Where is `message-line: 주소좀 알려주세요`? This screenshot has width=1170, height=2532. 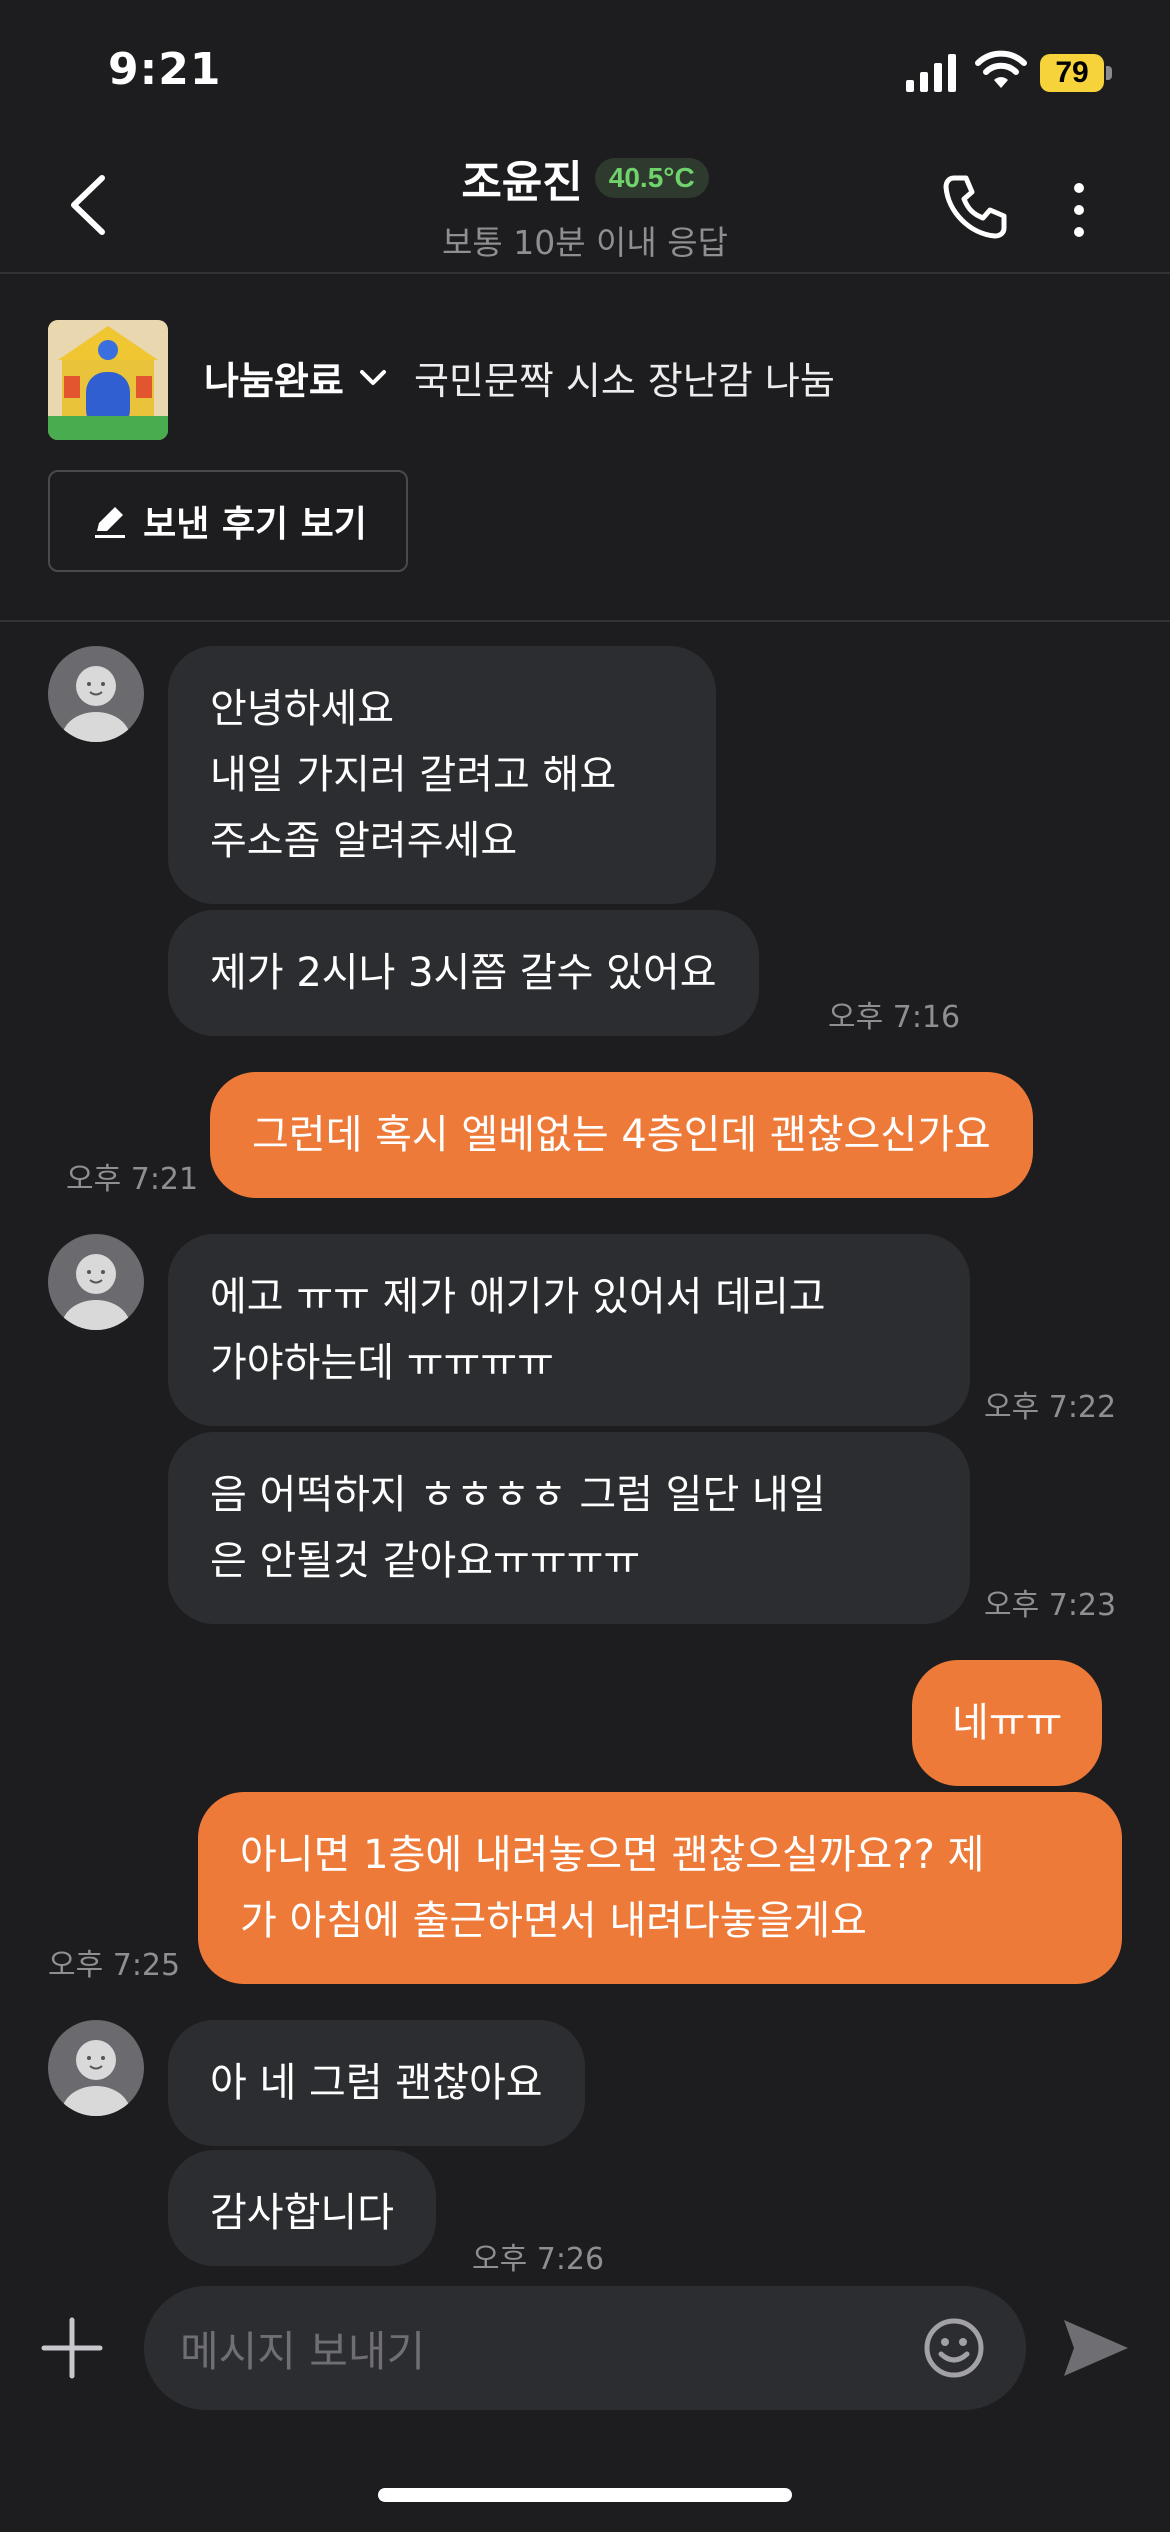
message-line: 주소좀 알려주세요 is located at coordinates (364, 841).